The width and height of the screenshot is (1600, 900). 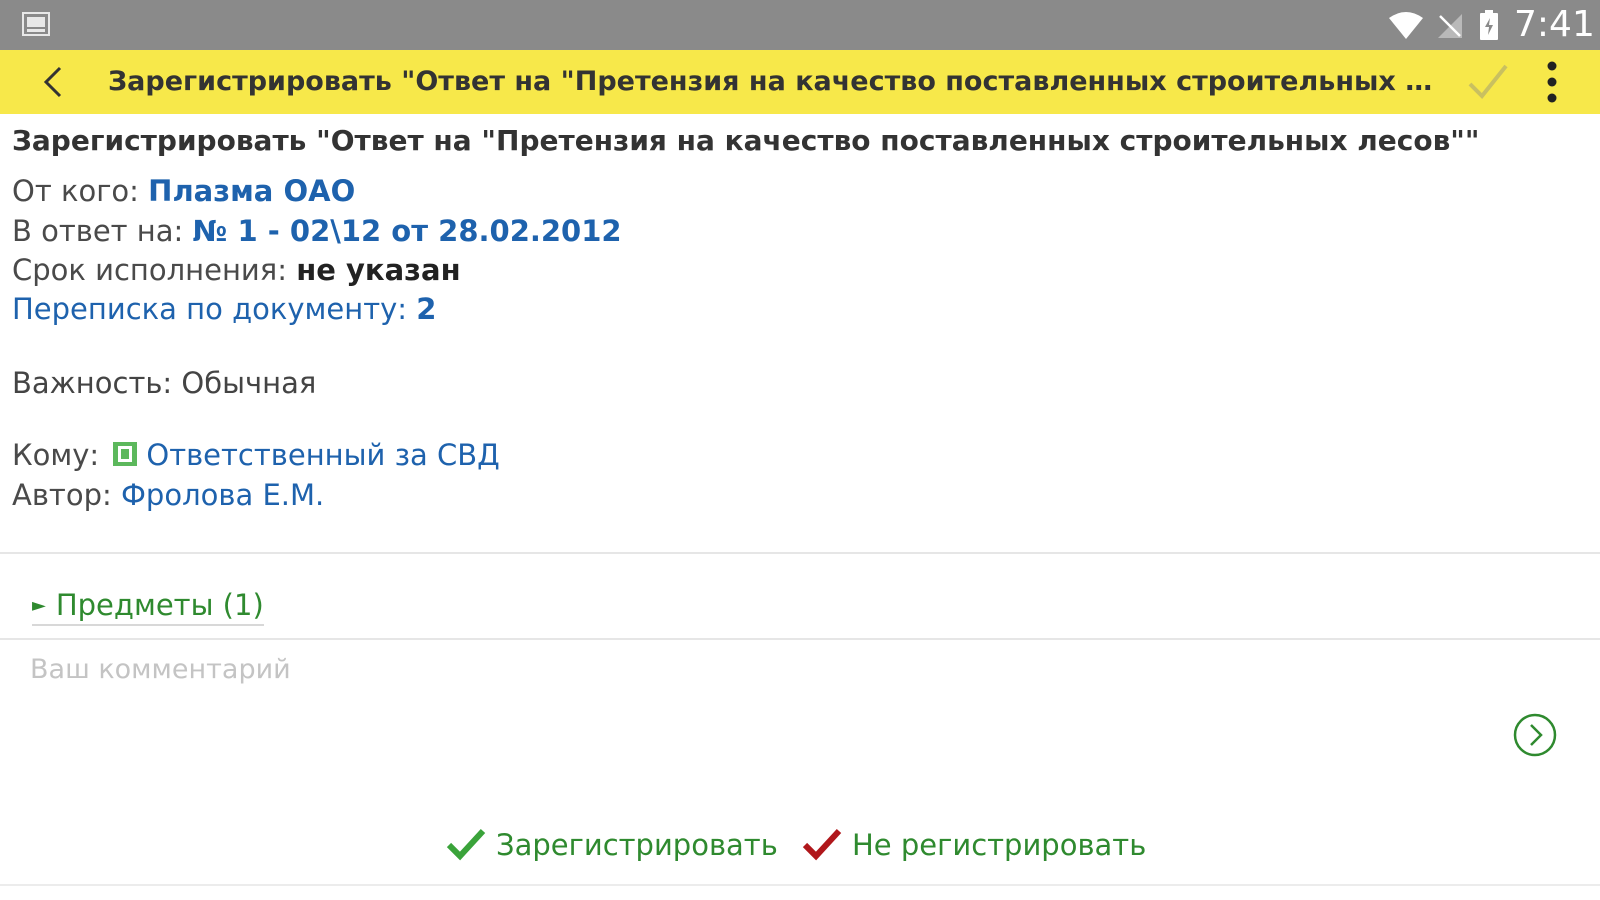 What do you see at coordinates (125, 454) in the screenshot?
I see `role-icon` at bounding box center [125, 454].